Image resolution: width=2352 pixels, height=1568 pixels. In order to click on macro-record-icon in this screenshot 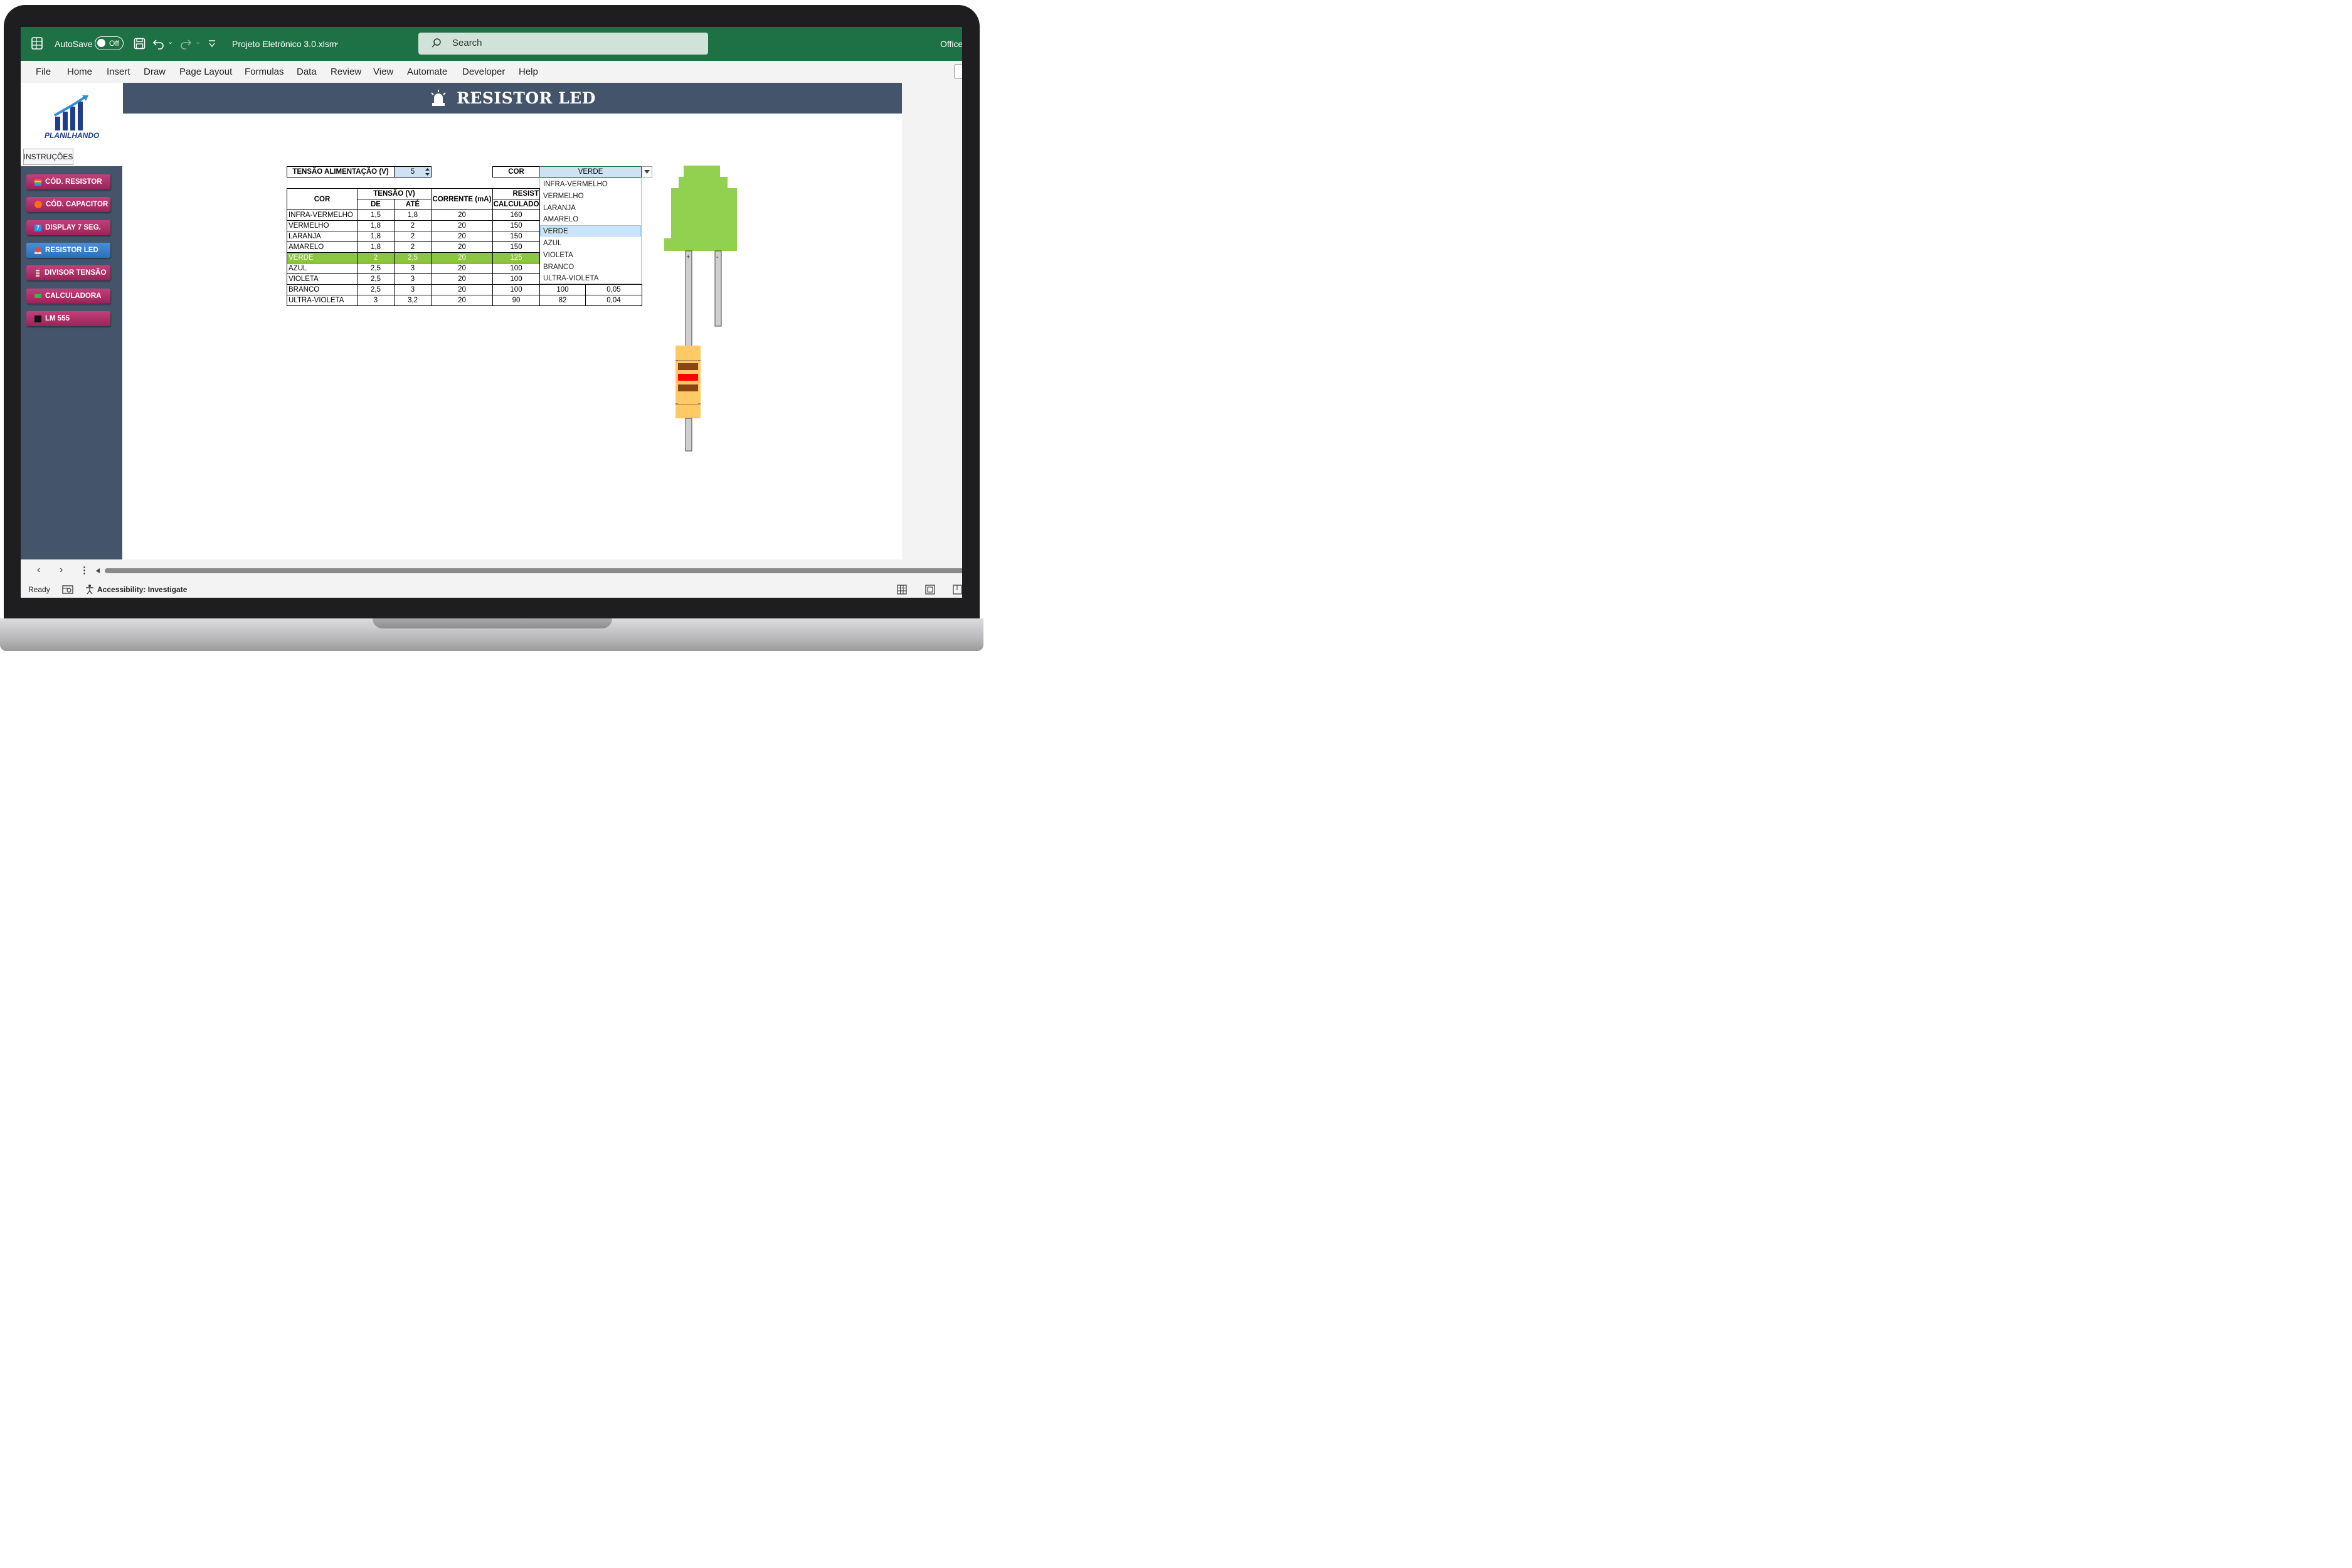, I will do `click(67, 590)`.